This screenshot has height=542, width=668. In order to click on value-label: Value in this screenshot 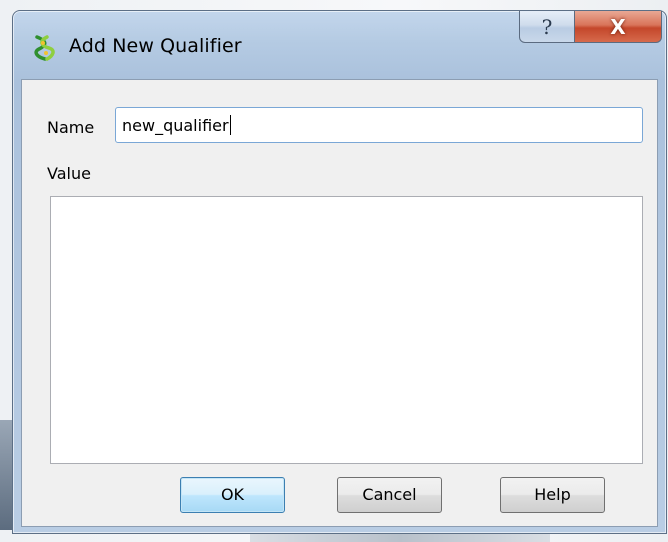, I will do `click(69, 173)`.